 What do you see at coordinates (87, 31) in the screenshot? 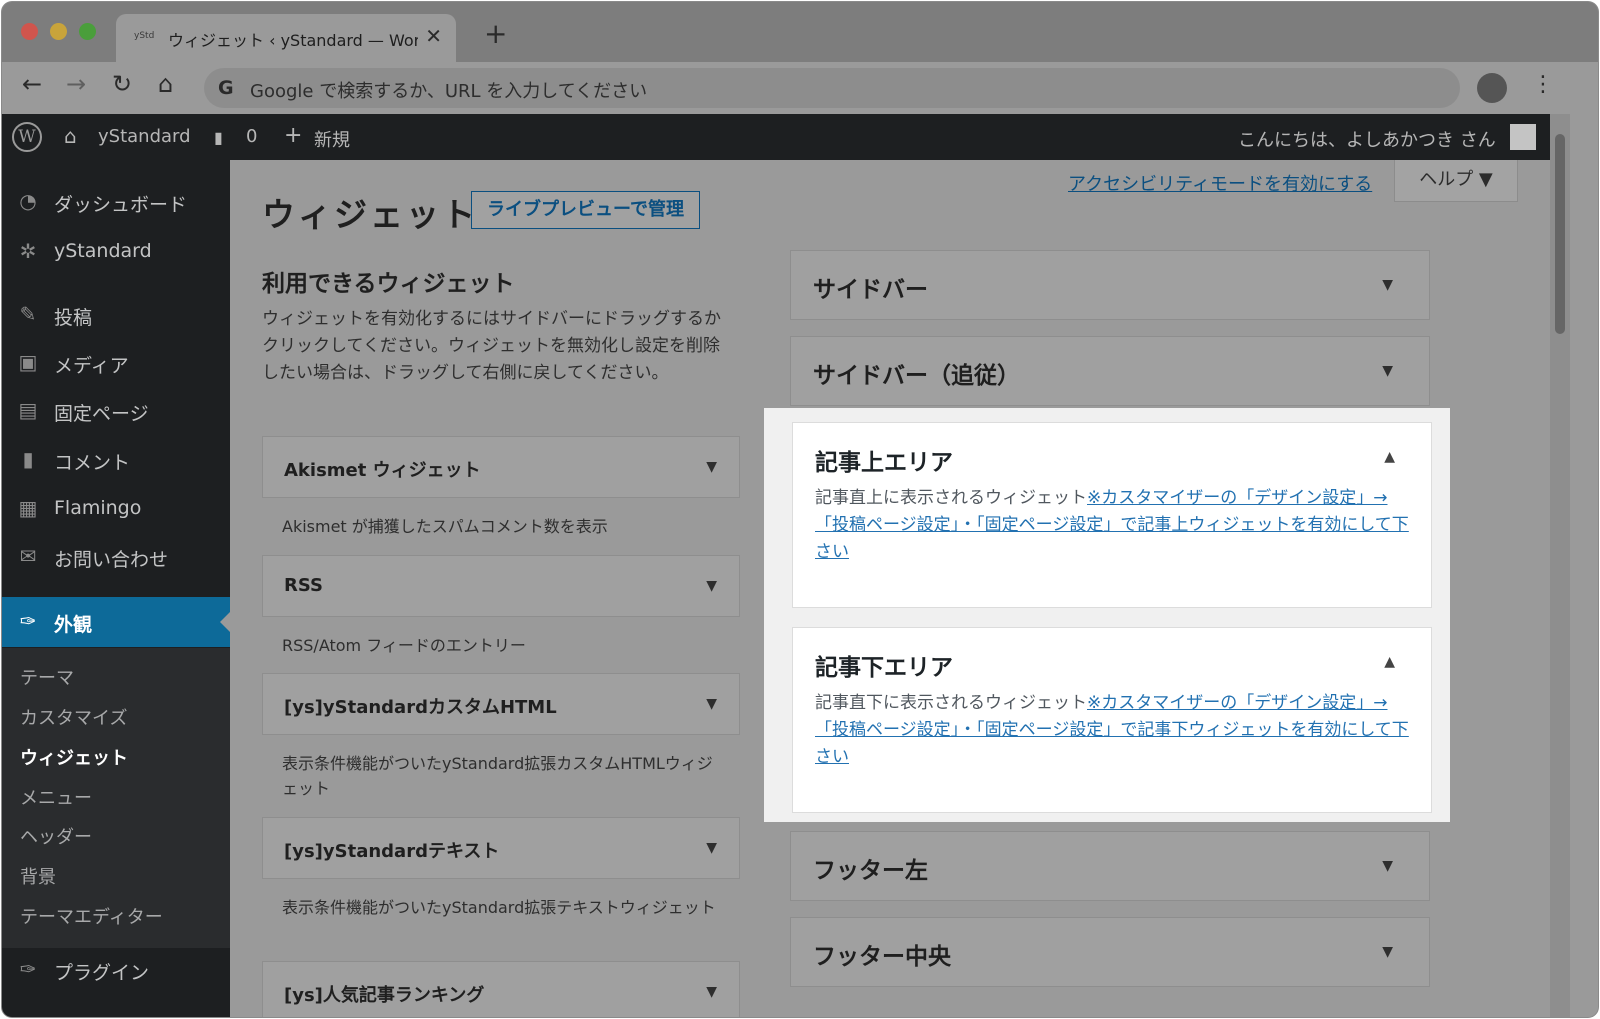
I see `maximize-window-button` at bounding box center [87, 31].